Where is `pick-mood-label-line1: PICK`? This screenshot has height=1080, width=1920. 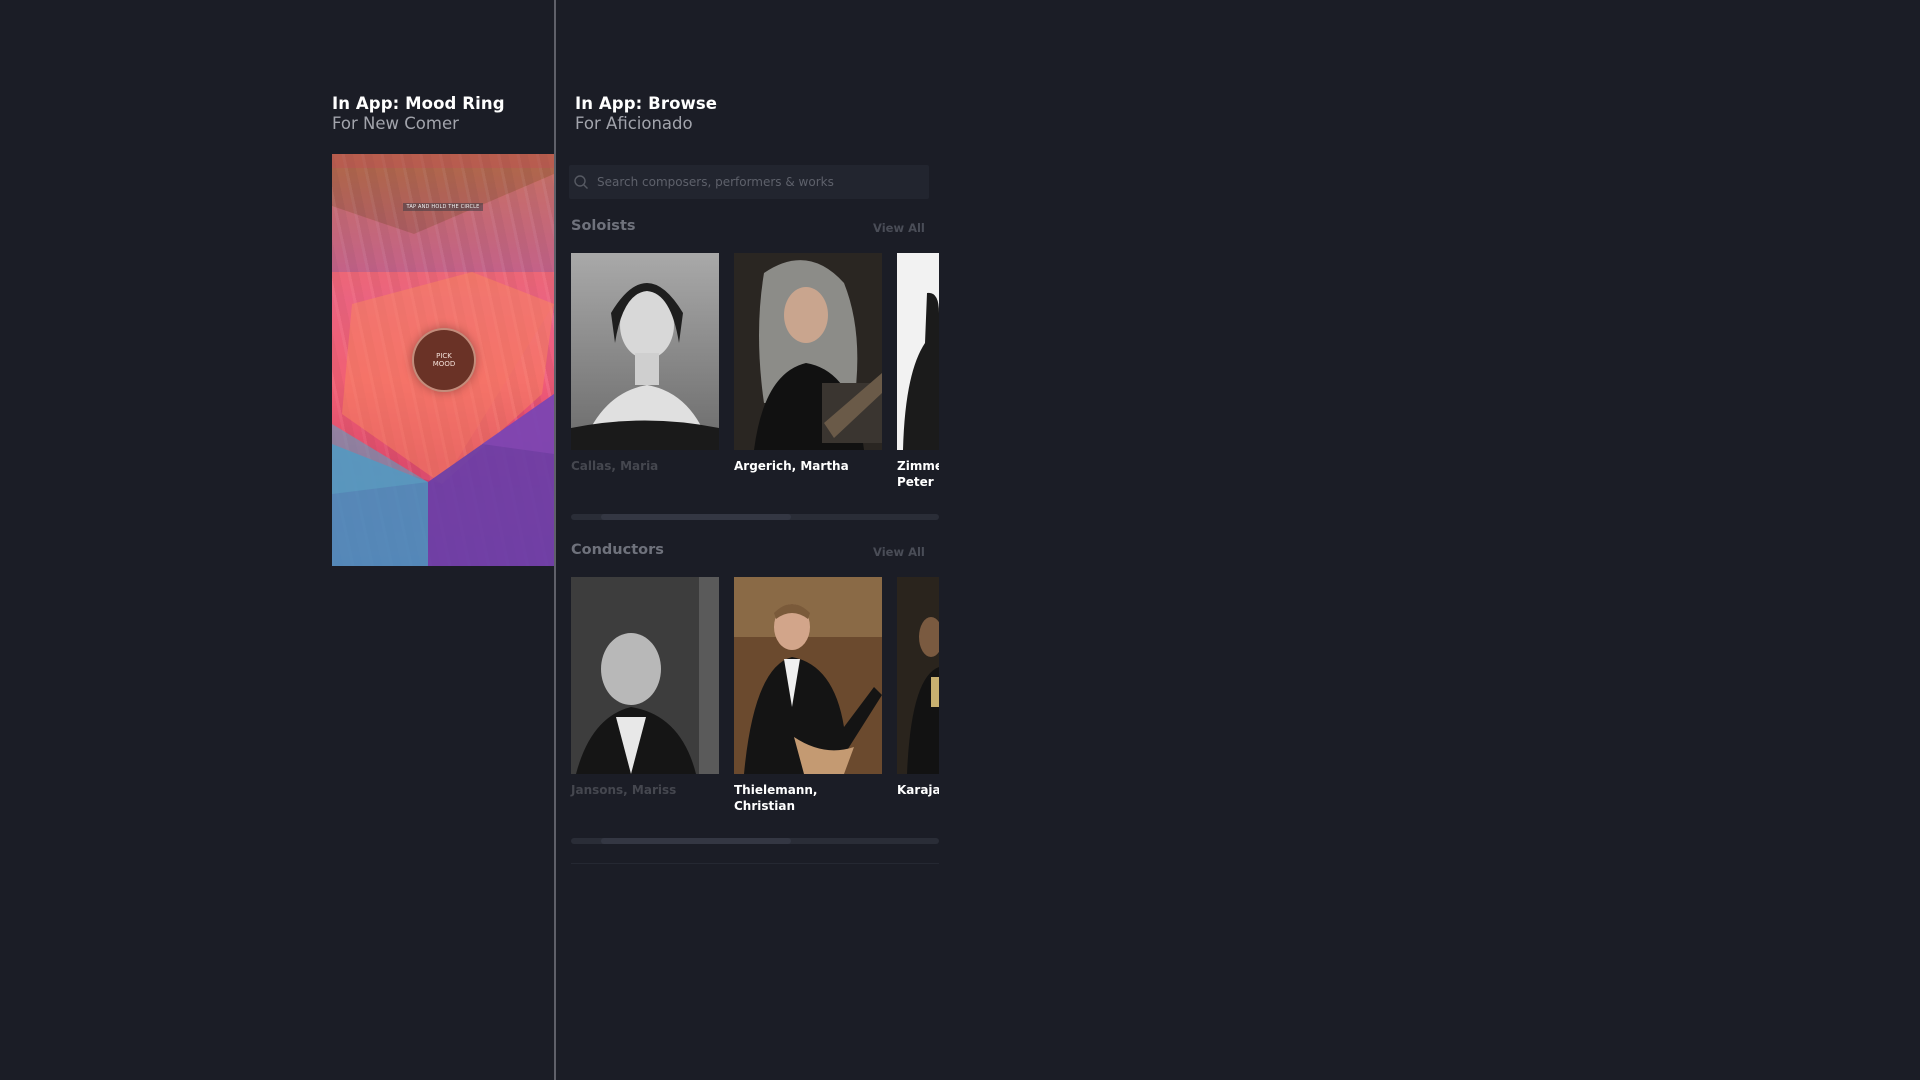 pick-mood-label-line1: PICK is located at coordinates (444, 356).